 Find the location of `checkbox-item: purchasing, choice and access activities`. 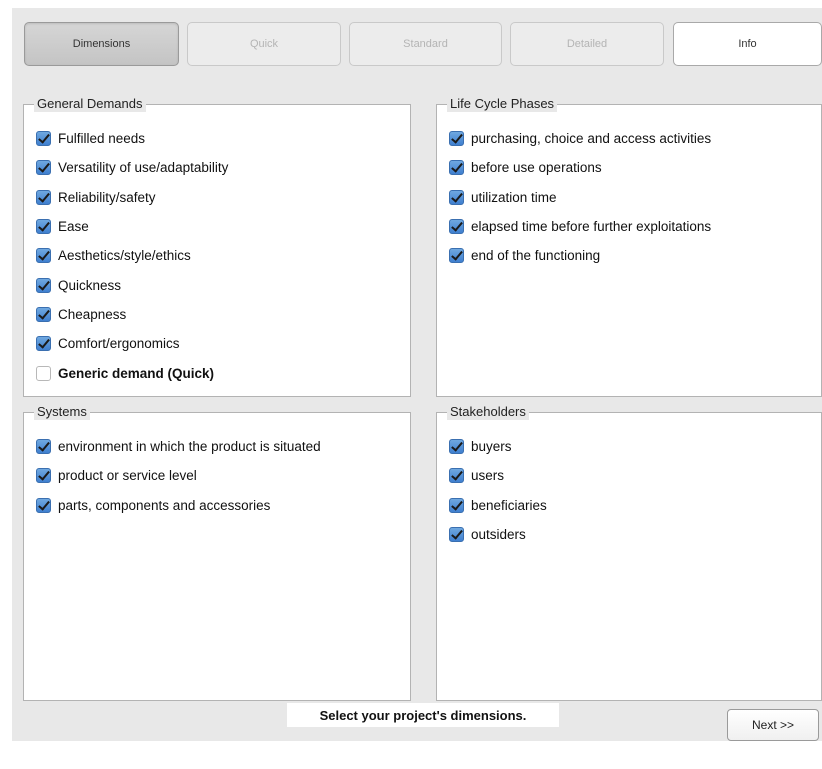

checkbox-item: purchasing, choice and access activities is located at coordinates (632, 138).